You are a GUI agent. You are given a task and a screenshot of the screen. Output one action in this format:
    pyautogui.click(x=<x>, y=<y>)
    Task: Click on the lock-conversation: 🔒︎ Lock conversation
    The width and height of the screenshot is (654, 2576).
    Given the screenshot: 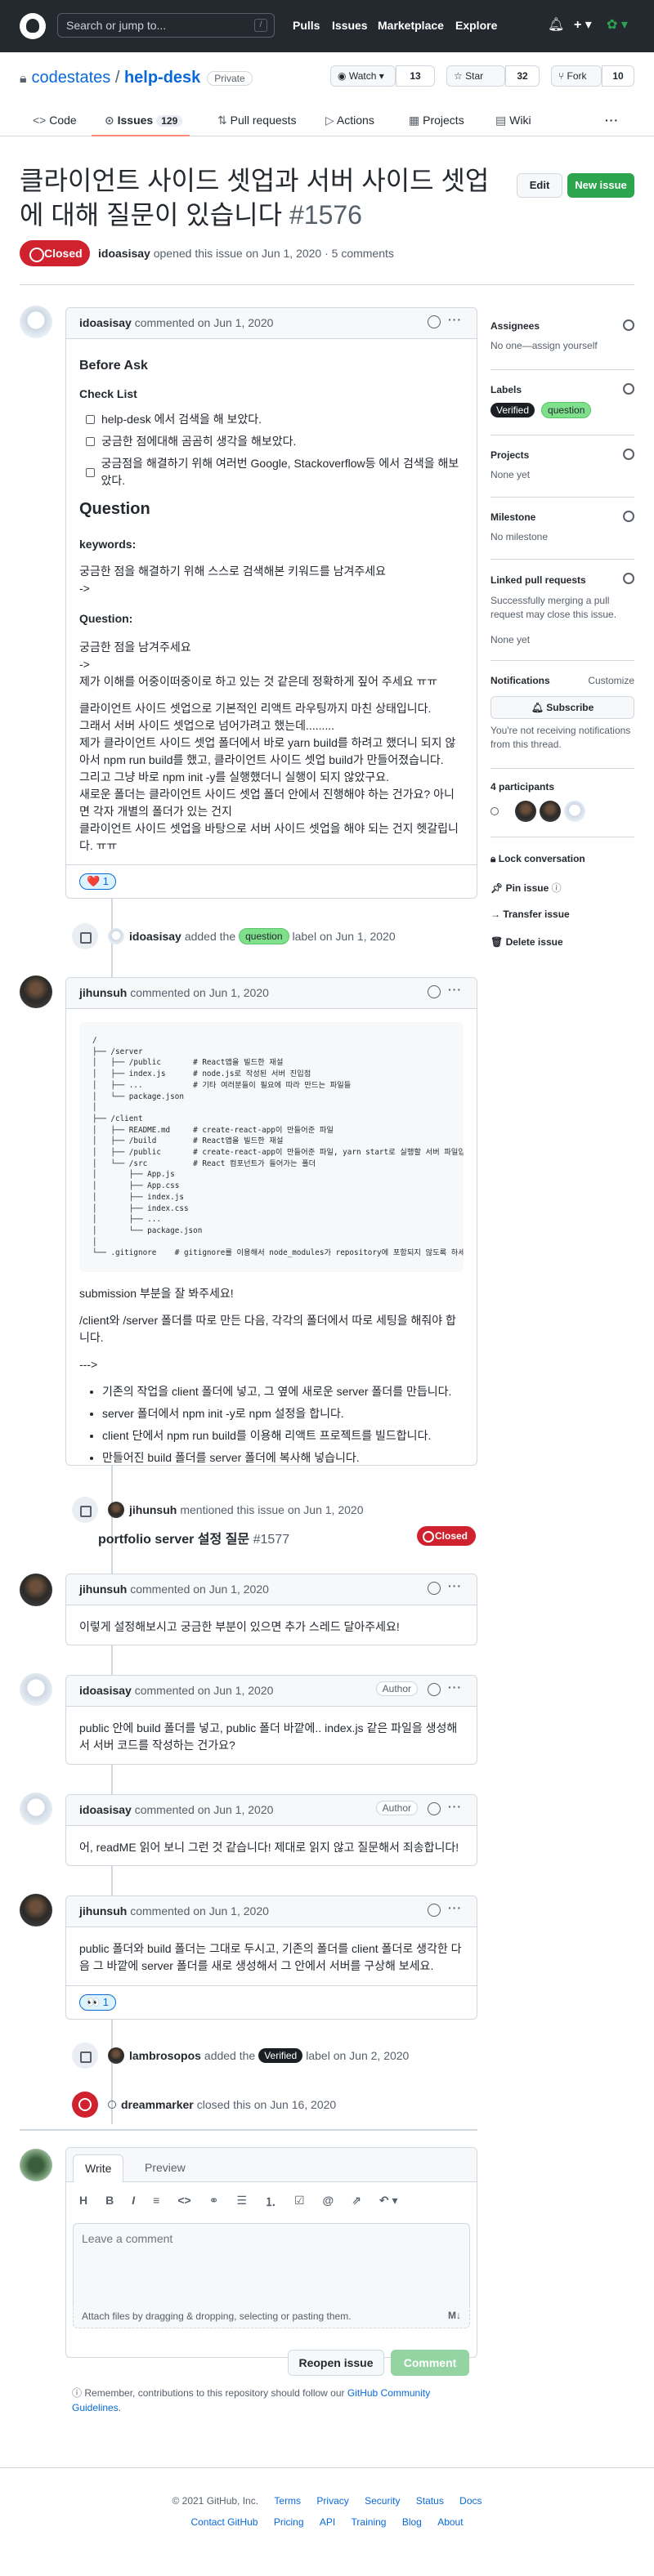 What is the action you would take?
    pyautogui.click(x=537, y=859)
    